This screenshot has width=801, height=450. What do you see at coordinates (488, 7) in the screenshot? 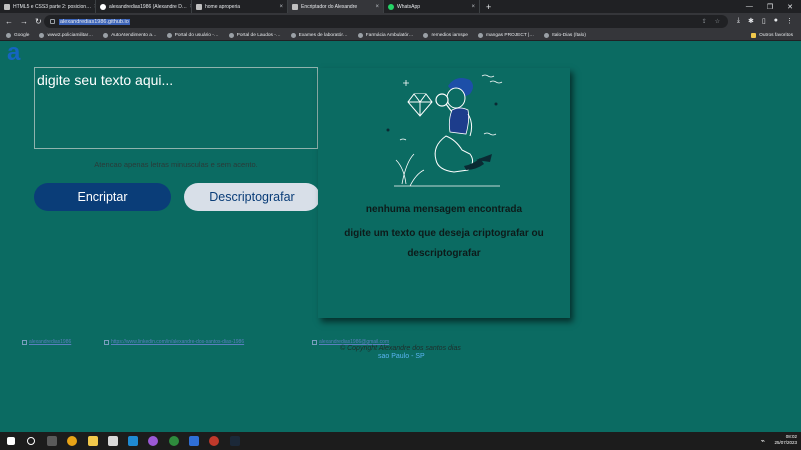
I see `new-tab-button: +` at bounding box center [488, 7].